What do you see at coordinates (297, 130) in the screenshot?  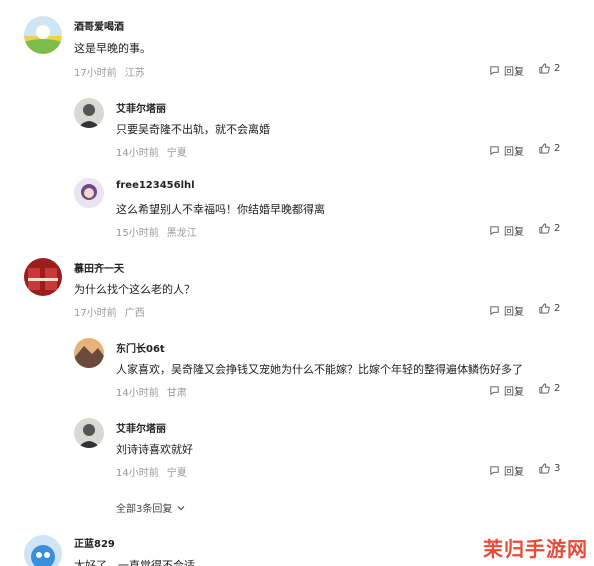 I see `reply-item: 艾菲尔塔丽 只要吴奇隆不出轨，就不会离婚 14小时前 宁夏 回复 2` at bounding box center [297, 130].